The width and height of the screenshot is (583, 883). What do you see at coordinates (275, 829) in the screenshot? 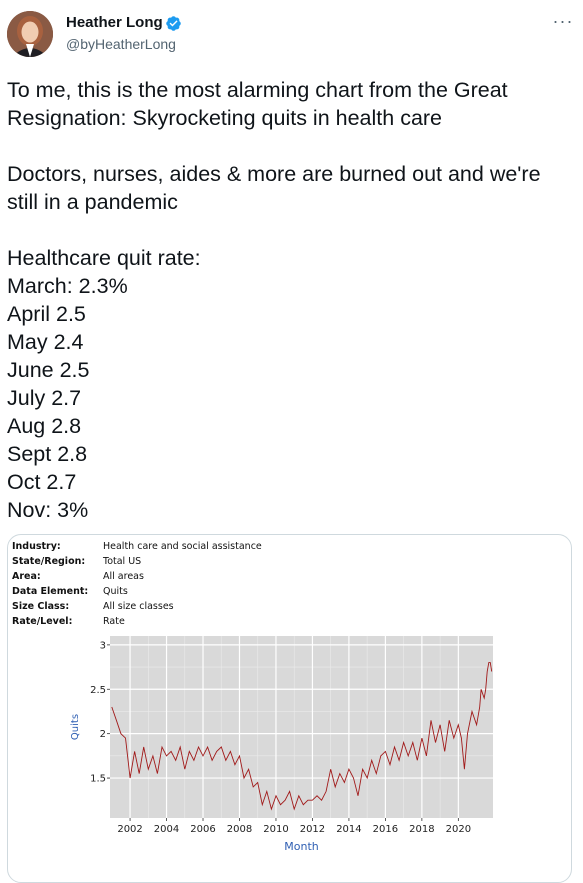
I see `x-tick-label: 2010` at bounding box center [275, 829].